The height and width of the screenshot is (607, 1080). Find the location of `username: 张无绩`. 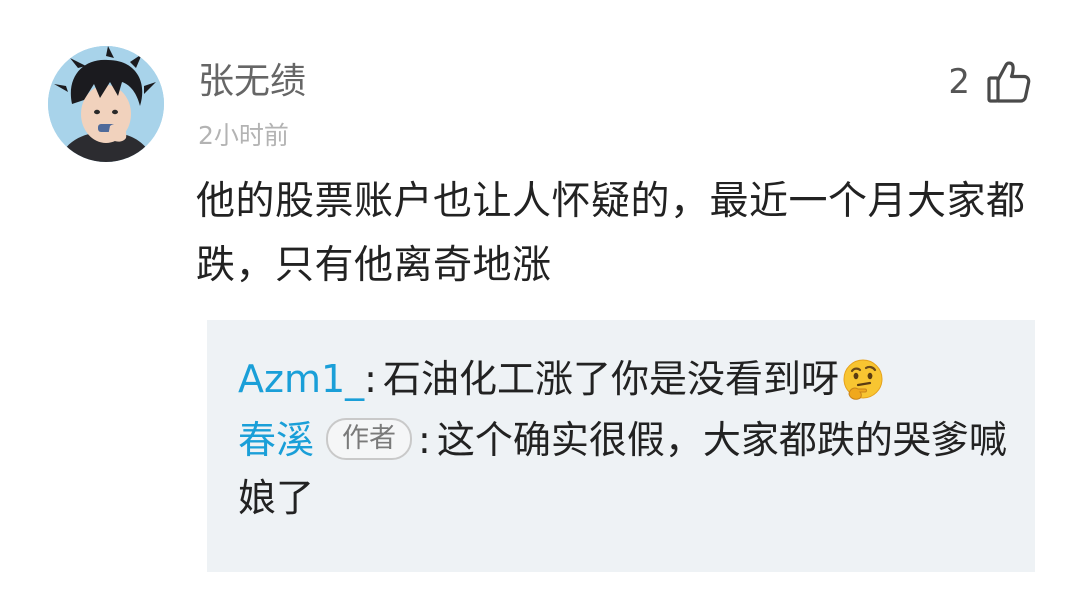

username: 张无绩 is located at coordinates (252, 82).